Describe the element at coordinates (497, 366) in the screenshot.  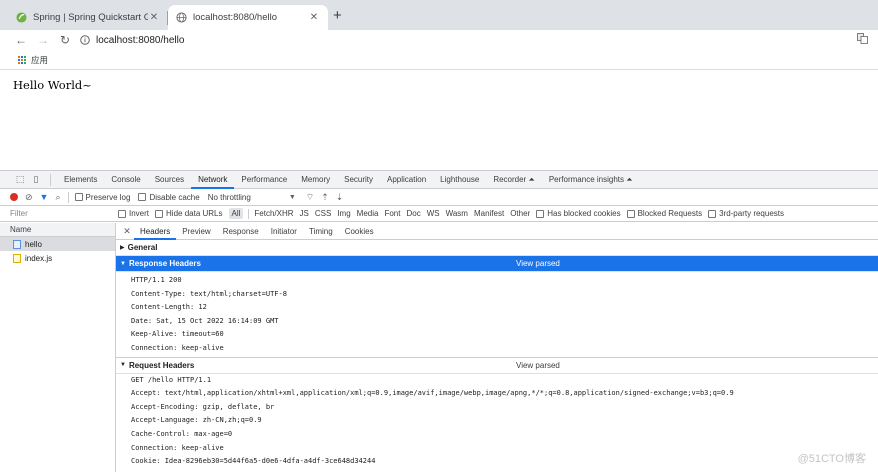
I see `request-headers-toggle: ▼ Request Headers View parsed` at that location.